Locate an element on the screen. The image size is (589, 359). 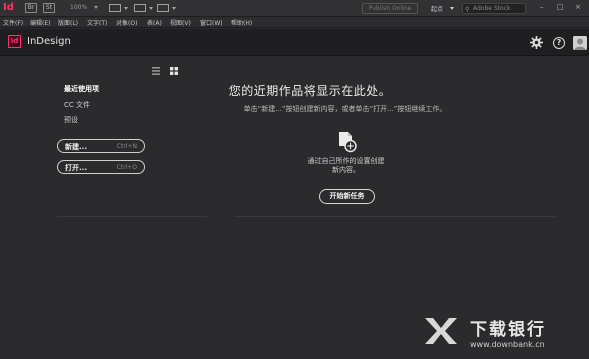
maximize-icon: □ is located at coordinates (560, 7).